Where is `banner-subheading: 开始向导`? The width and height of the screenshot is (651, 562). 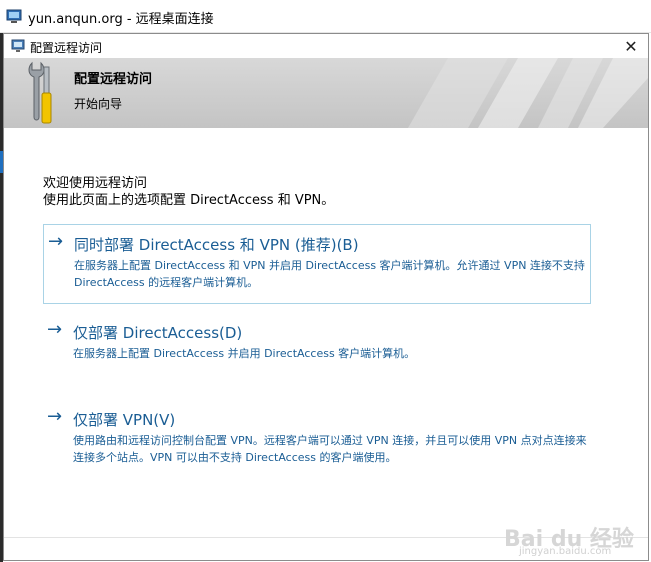 banner-subheading: 开始向导 is located at coordinates (98, 104).